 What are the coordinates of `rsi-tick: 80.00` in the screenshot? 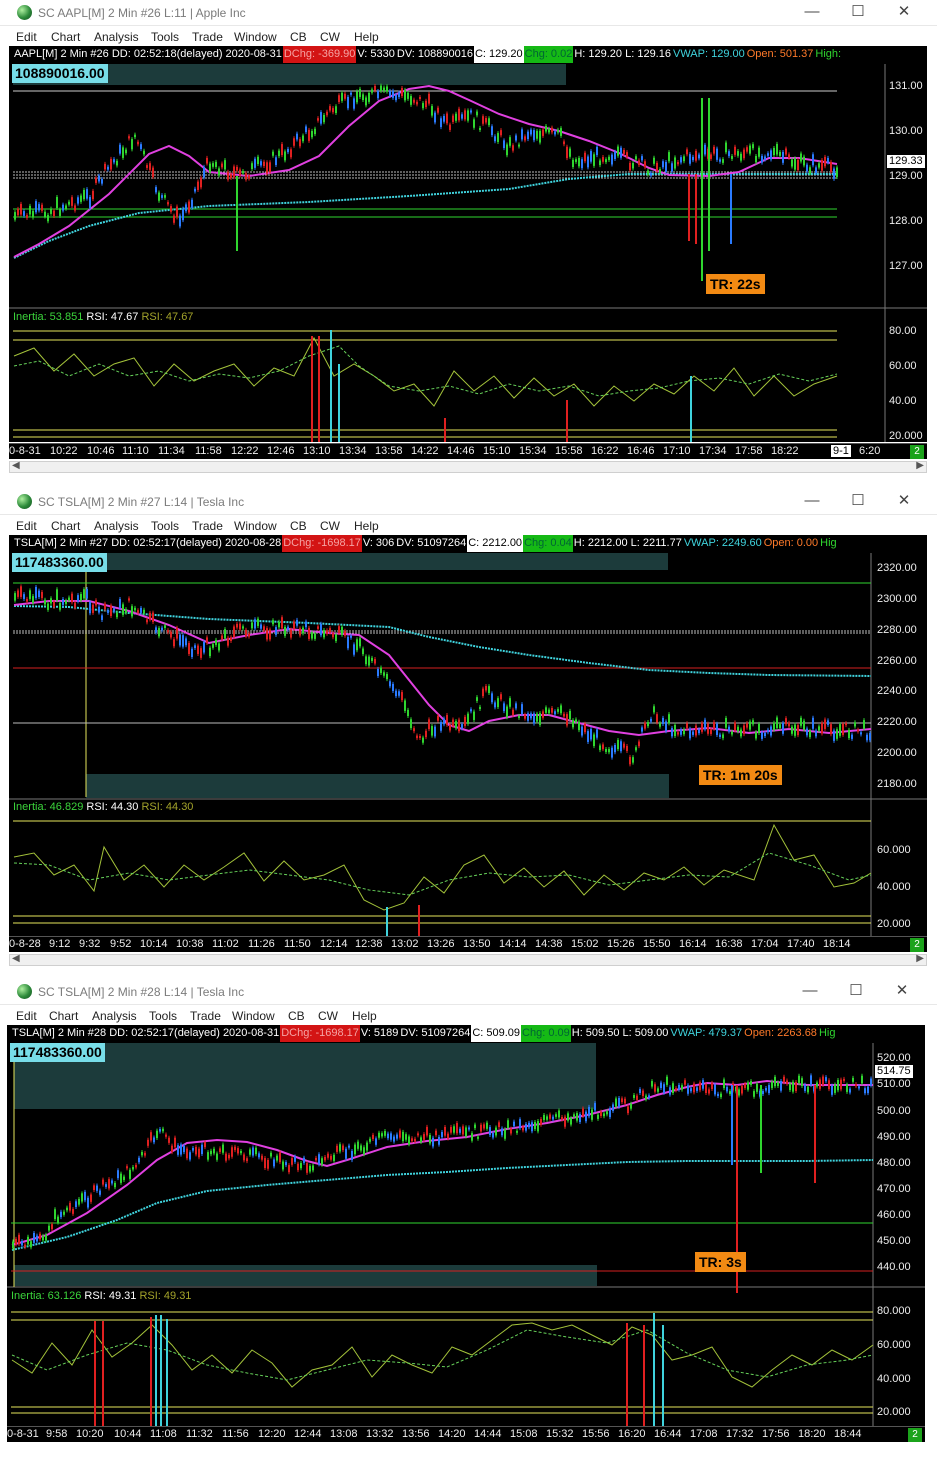 It's located at (903, 331).